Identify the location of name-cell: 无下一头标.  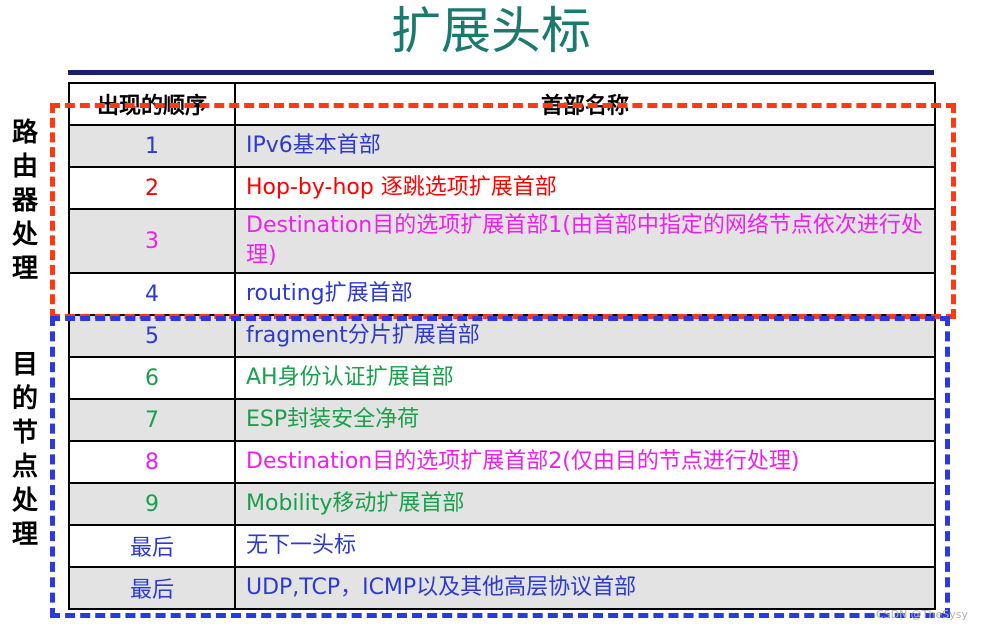
(585, 546).